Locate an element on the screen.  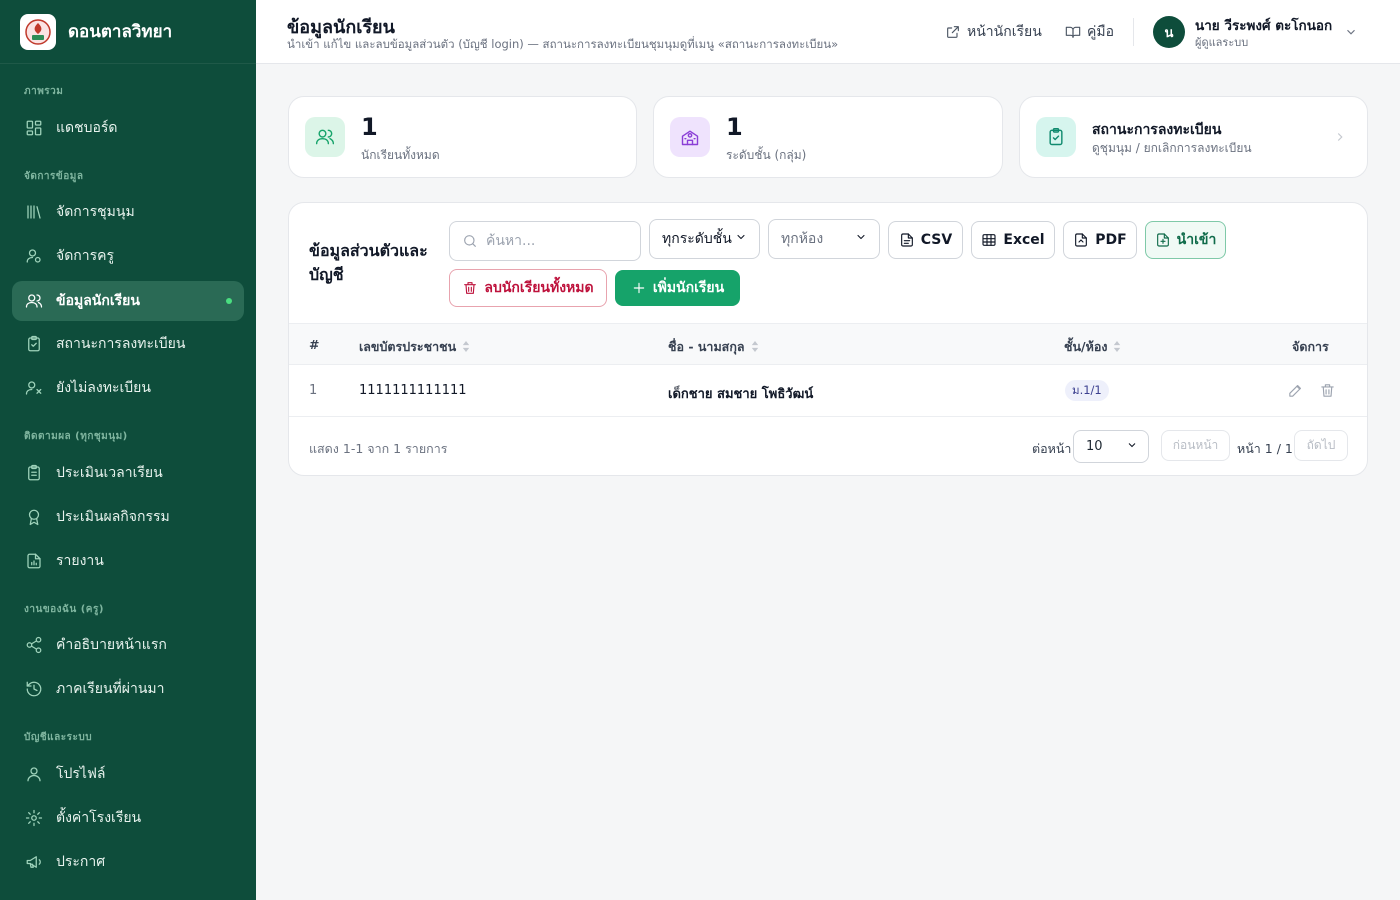
nav-section-tracking: ติดตามผล (ทุกชุมนุม) is located at coordinates (76, 436).